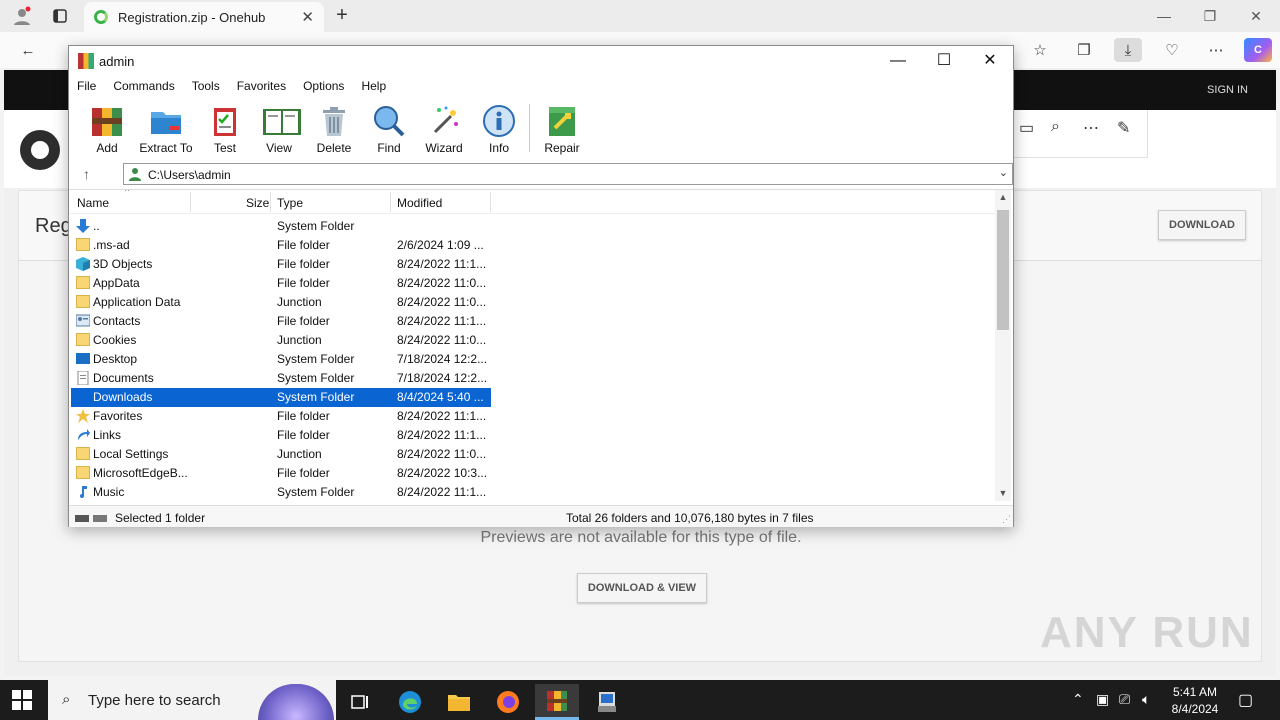 This screenshot has height=720, width=1280. I want to click on view-button: View, so click(279, 129).